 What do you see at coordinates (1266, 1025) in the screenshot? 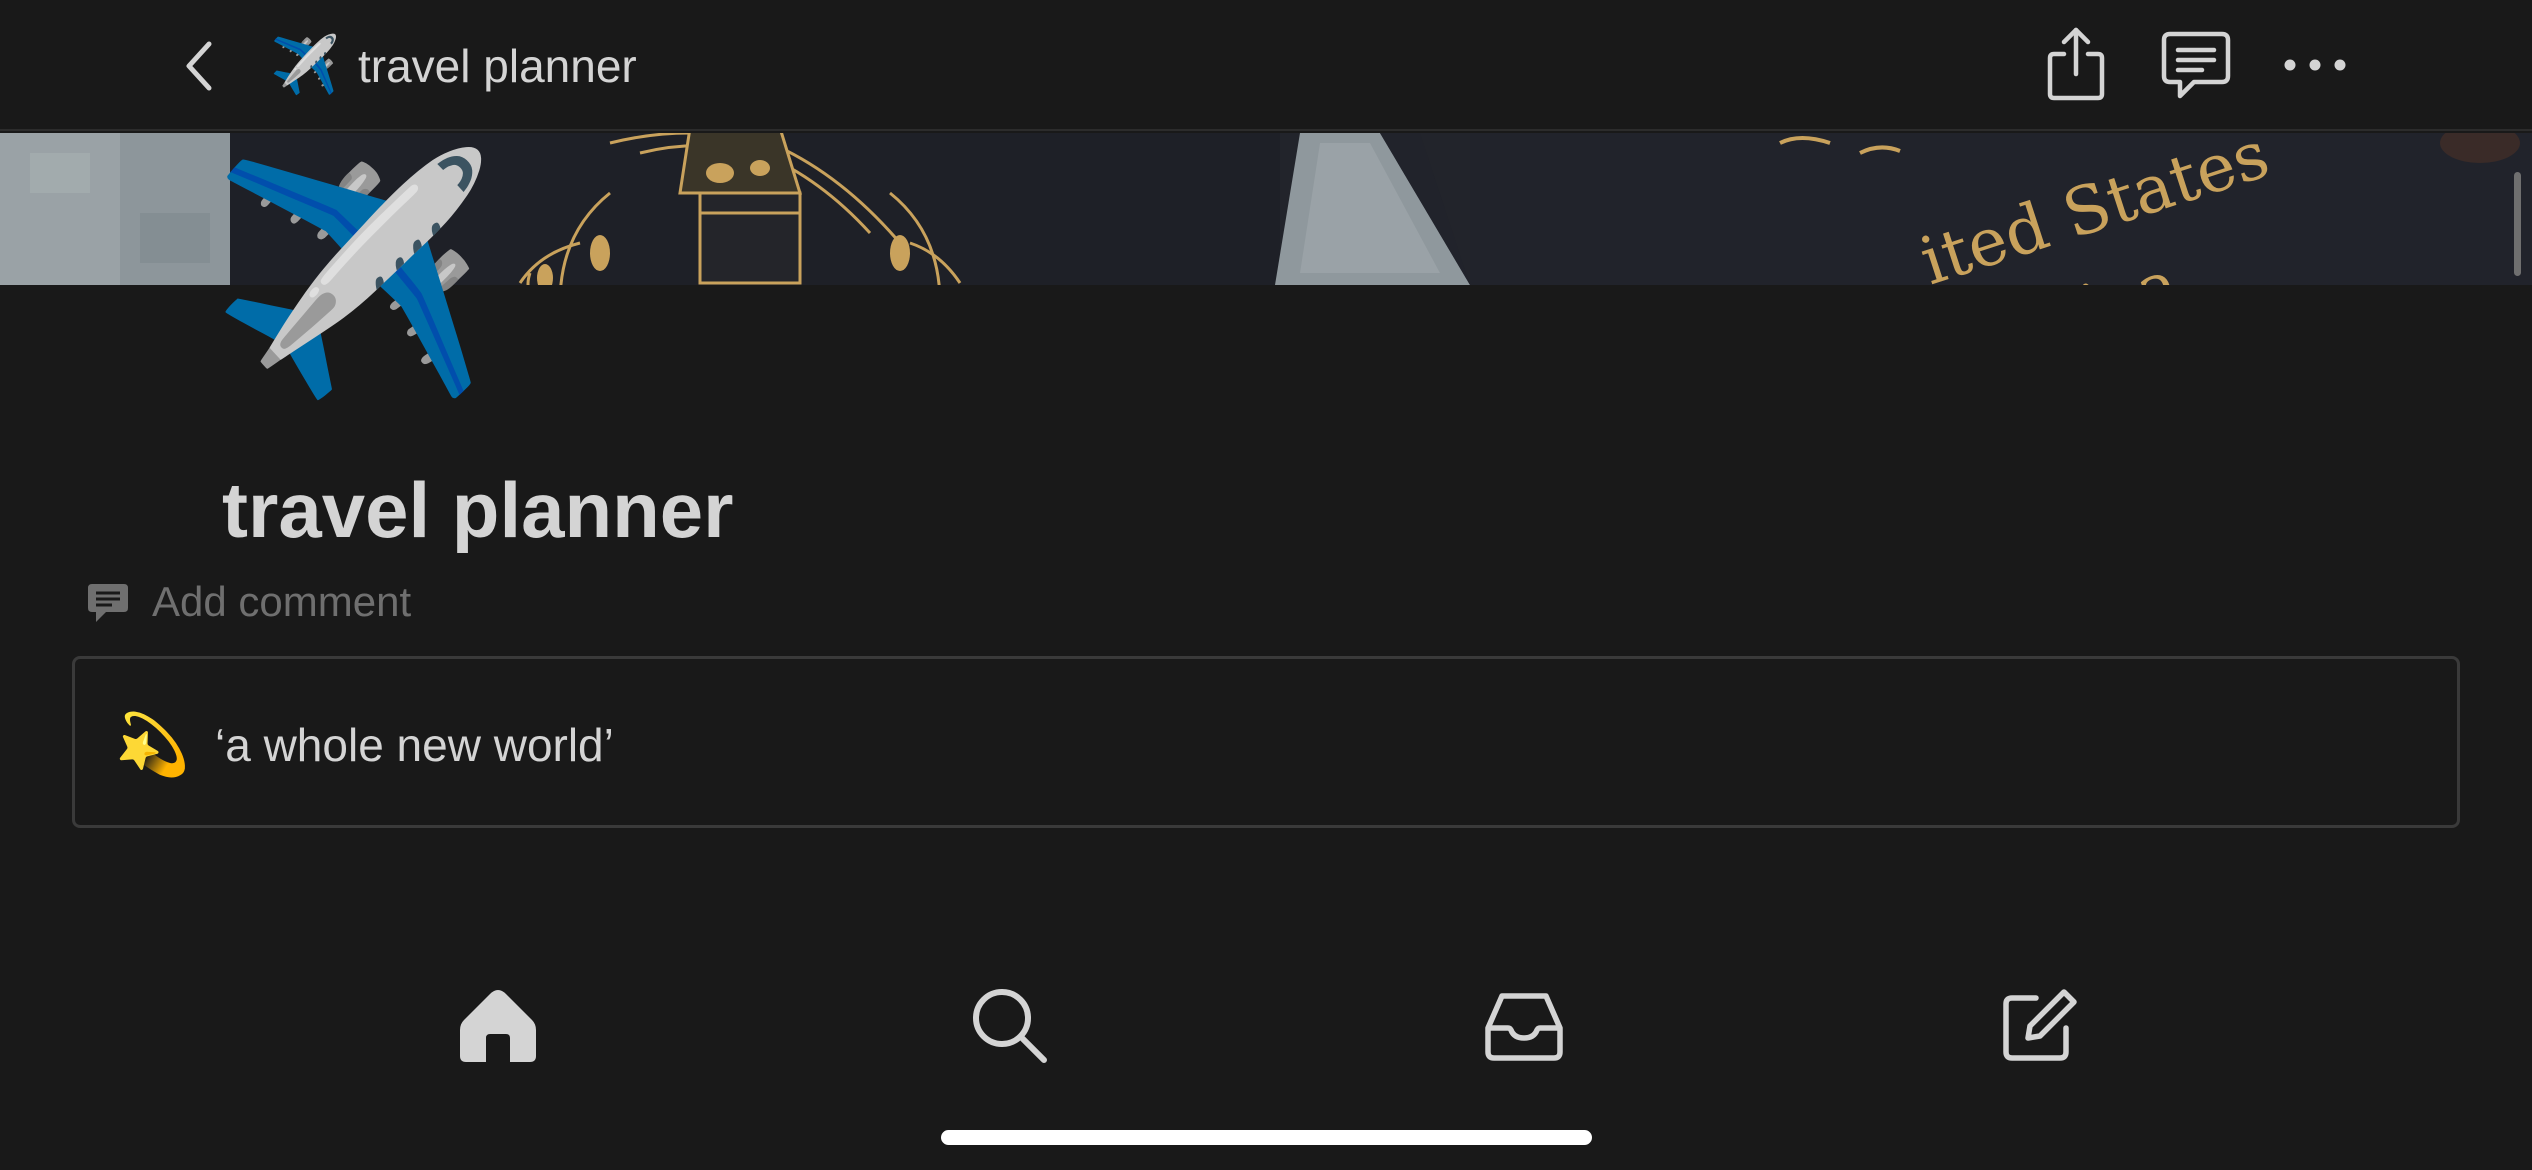
I see `bottom-tab-bar` at bounding box center [1266, 1025].